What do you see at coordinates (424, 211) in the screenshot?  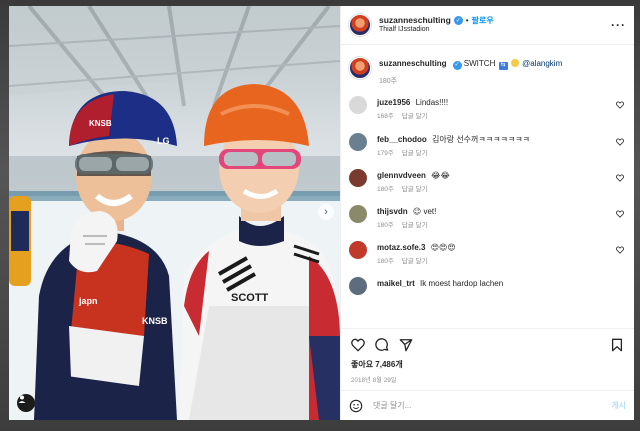 I see `comment-text: 😉 vet!` at bounding box center [424, 211].